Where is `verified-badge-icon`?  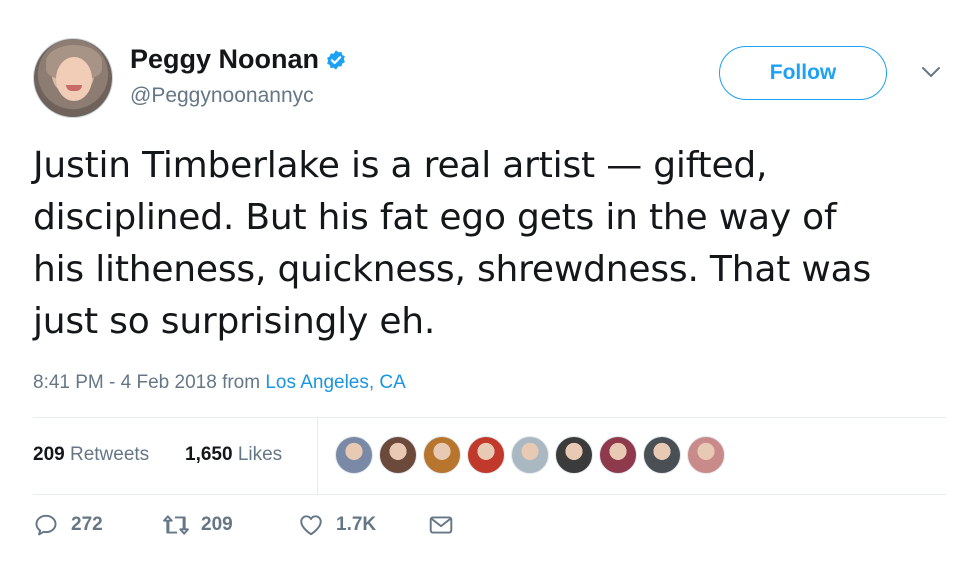
verified-badge-icon is located at coordinates (336, 59).